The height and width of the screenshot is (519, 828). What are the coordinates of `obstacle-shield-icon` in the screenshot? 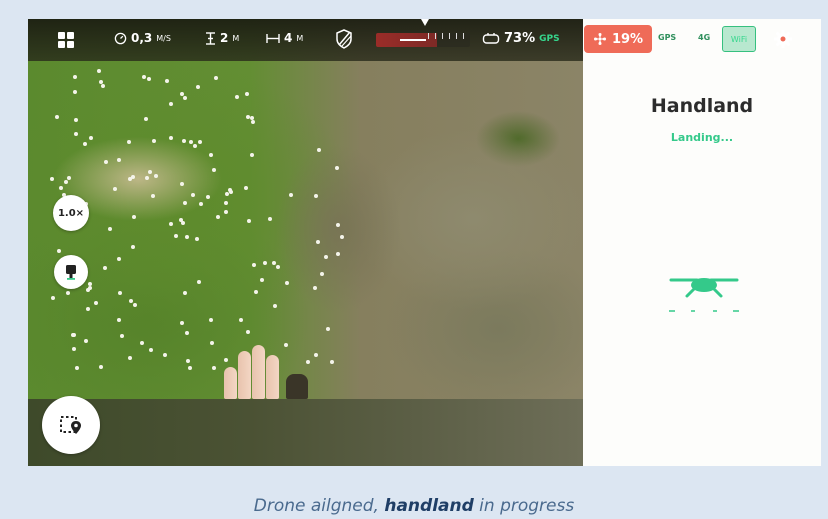 It's located at (344, 39).